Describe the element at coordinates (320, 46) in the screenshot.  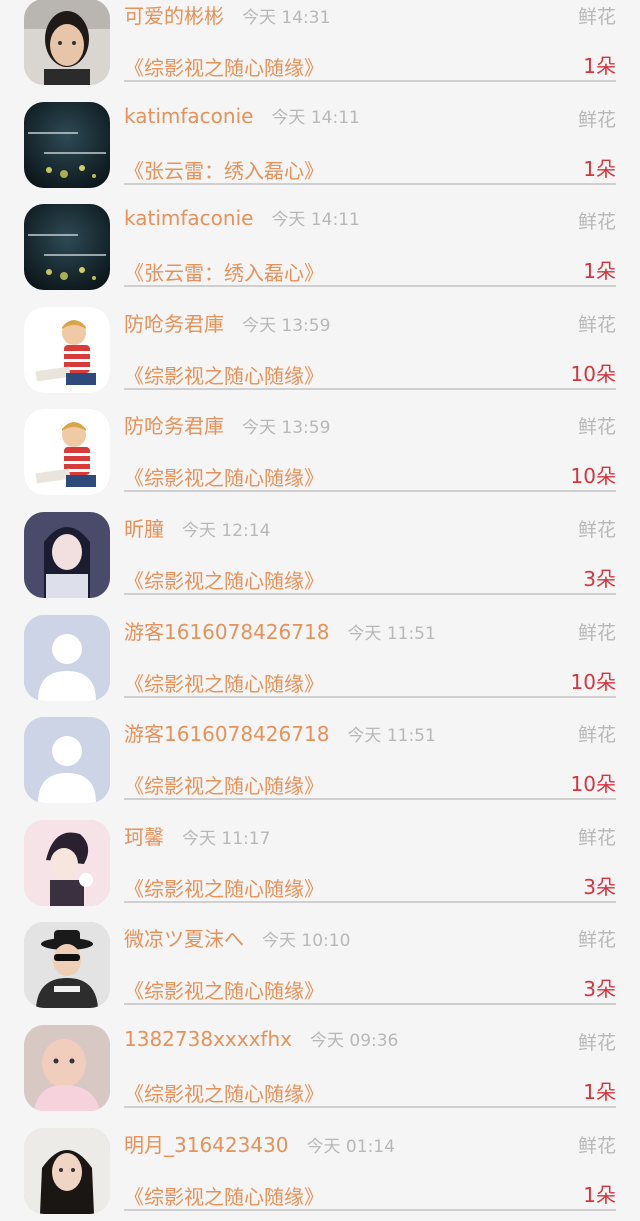
I see `gift-record-row: 可爱的彬彬 今天 14:31 鲜花《综影视之随心随缘》 1朵` at that location.